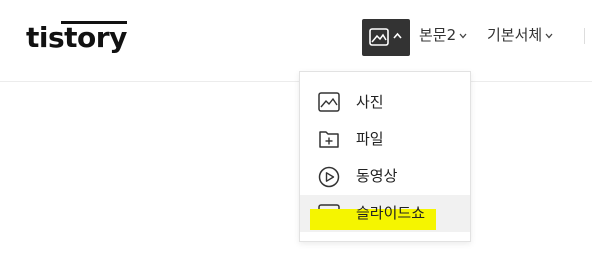  Describe the element at coordinates (385, 102) in the screenshot. I see `menu-item-photo: 사진` at that location.